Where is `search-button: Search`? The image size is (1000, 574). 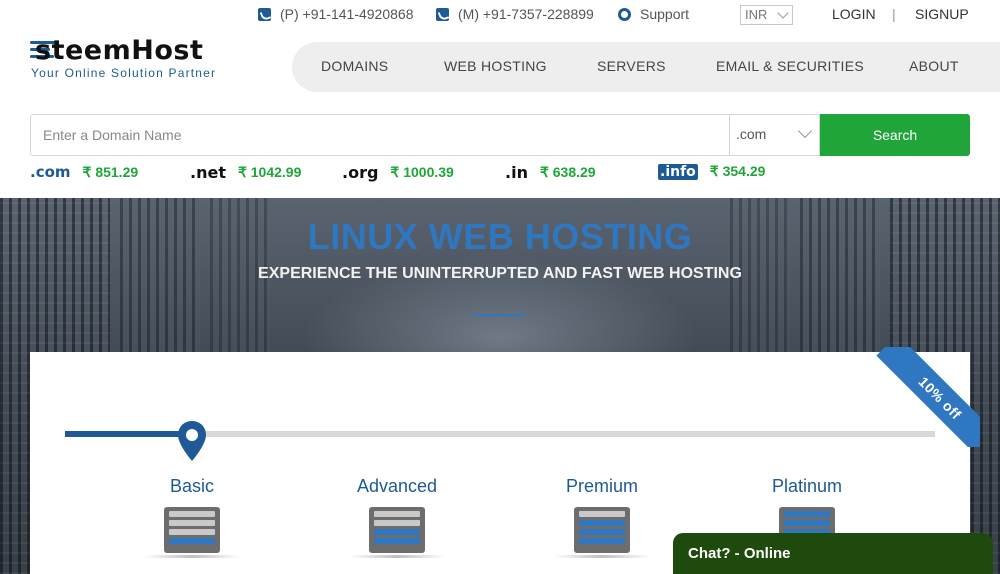
search-button: Search is located at coordinates (895, 135).